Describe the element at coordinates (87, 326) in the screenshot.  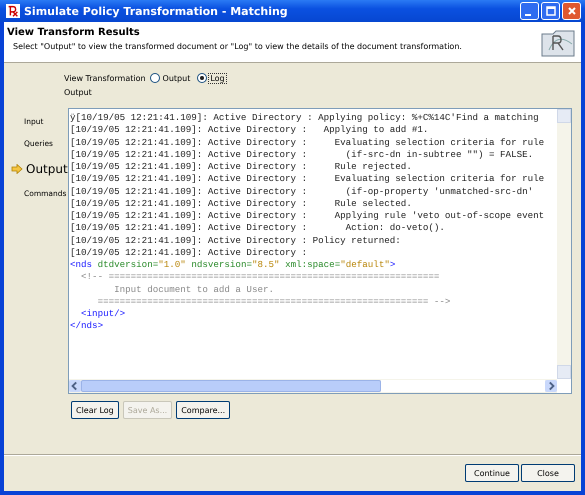
I see `log-line: </nds>` at that location.